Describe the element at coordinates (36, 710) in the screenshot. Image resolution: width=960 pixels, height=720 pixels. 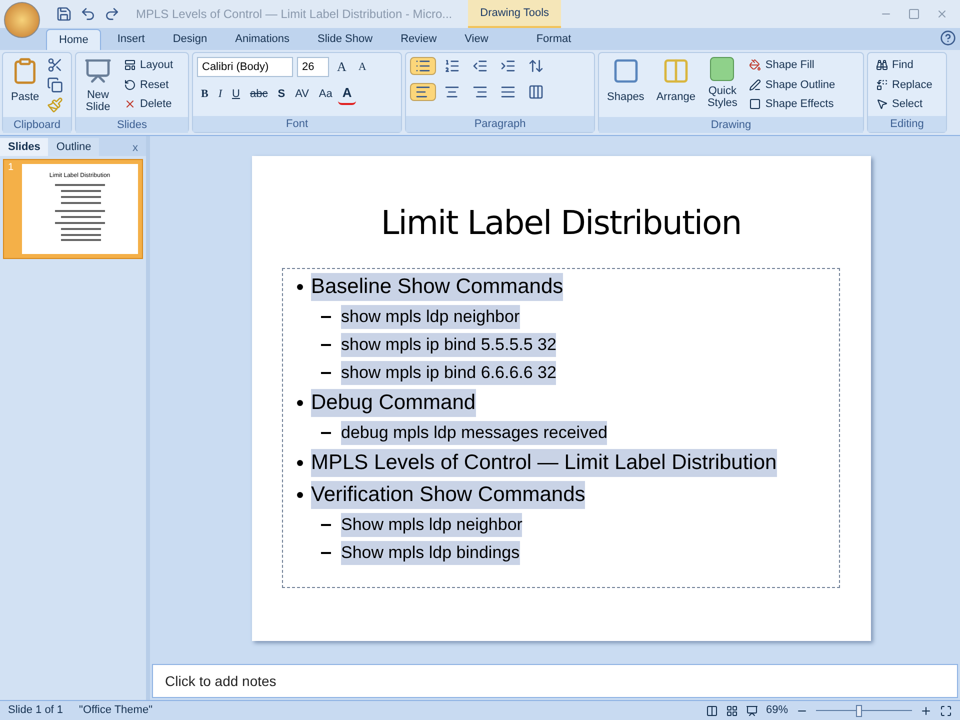
I see `slide-count: Slide 1 of 1` at that location.